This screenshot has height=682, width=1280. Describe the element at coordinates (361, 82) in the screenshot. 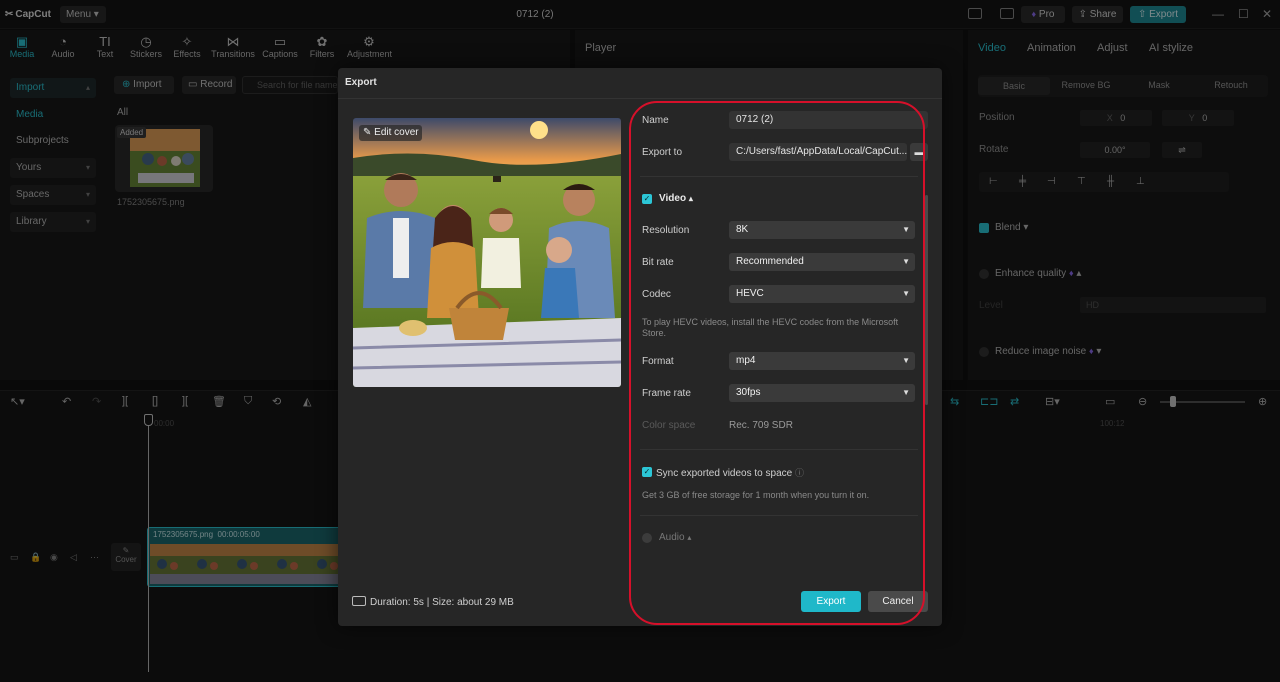

I see `dialog-title: Export` at that location.